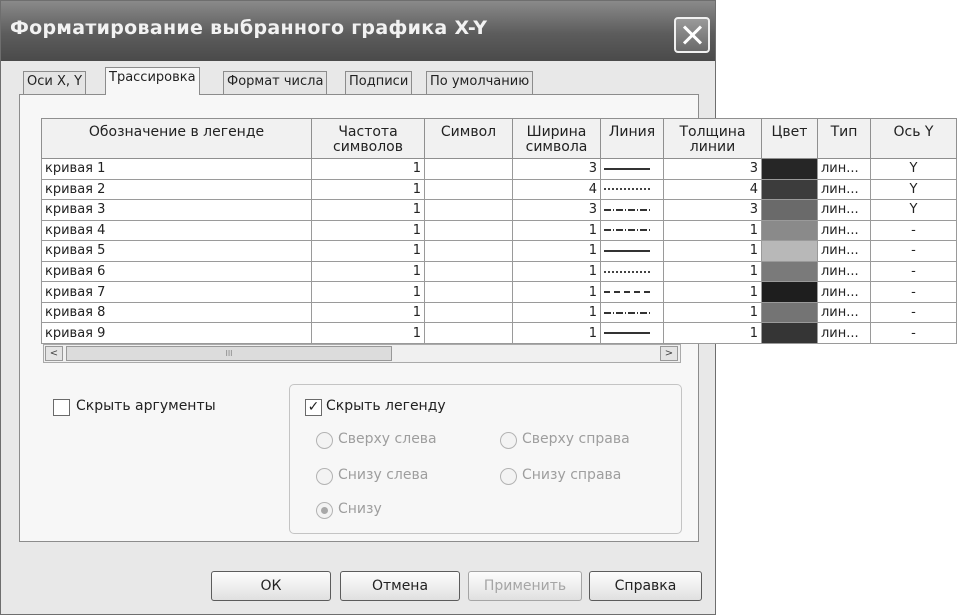 The image size is (957, 615). What do you see at coordinates (176, 333) in the screenshot?
I see `legend-name-cell: кривая 9` at bounding box center [176, 333].